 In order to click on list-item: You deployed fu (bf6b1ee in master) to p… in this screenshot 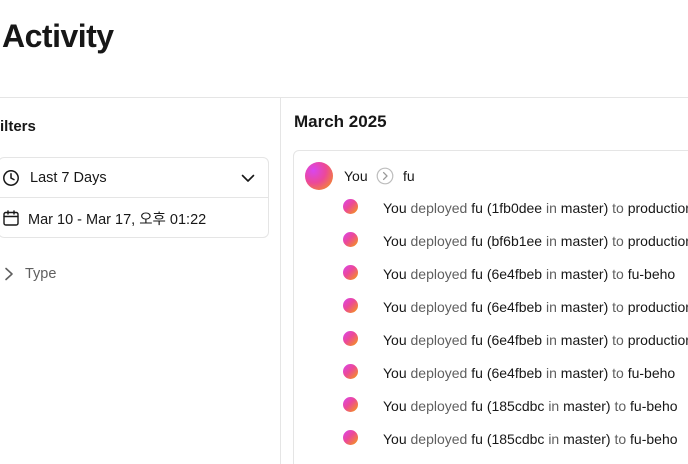, I will do `click(515, 242)`.